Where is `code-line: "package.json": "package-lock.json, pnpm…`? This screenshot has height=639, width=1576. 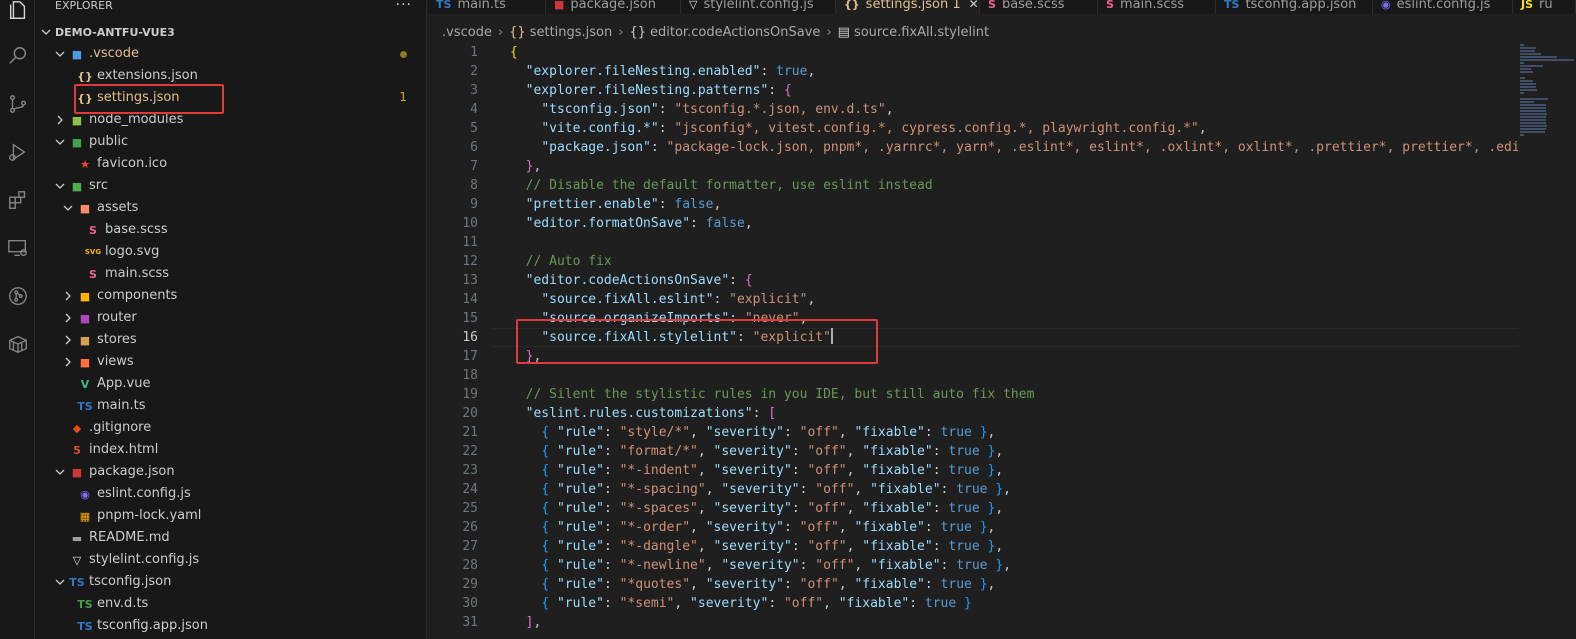 code-line: "package.json": "package-lock.json, pnpm… is located at coordinates (1014, 147).